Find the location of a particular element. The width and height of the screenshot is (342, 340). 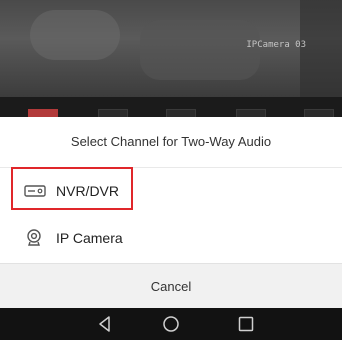

option-ip-camera: IP Camera is located at coordinates (171, 238).